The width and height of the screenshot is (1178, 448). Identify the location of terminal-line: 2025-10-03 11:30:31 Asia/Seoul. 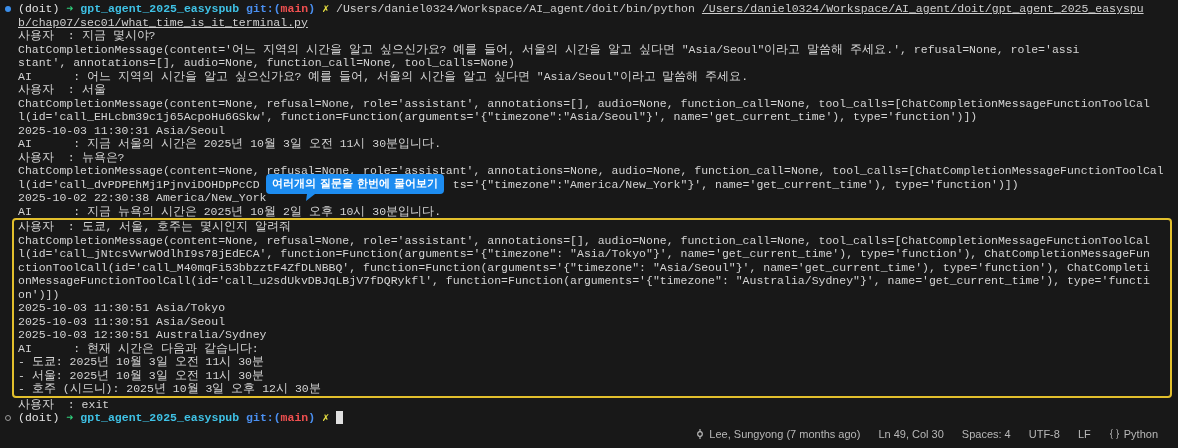
(122, 130).